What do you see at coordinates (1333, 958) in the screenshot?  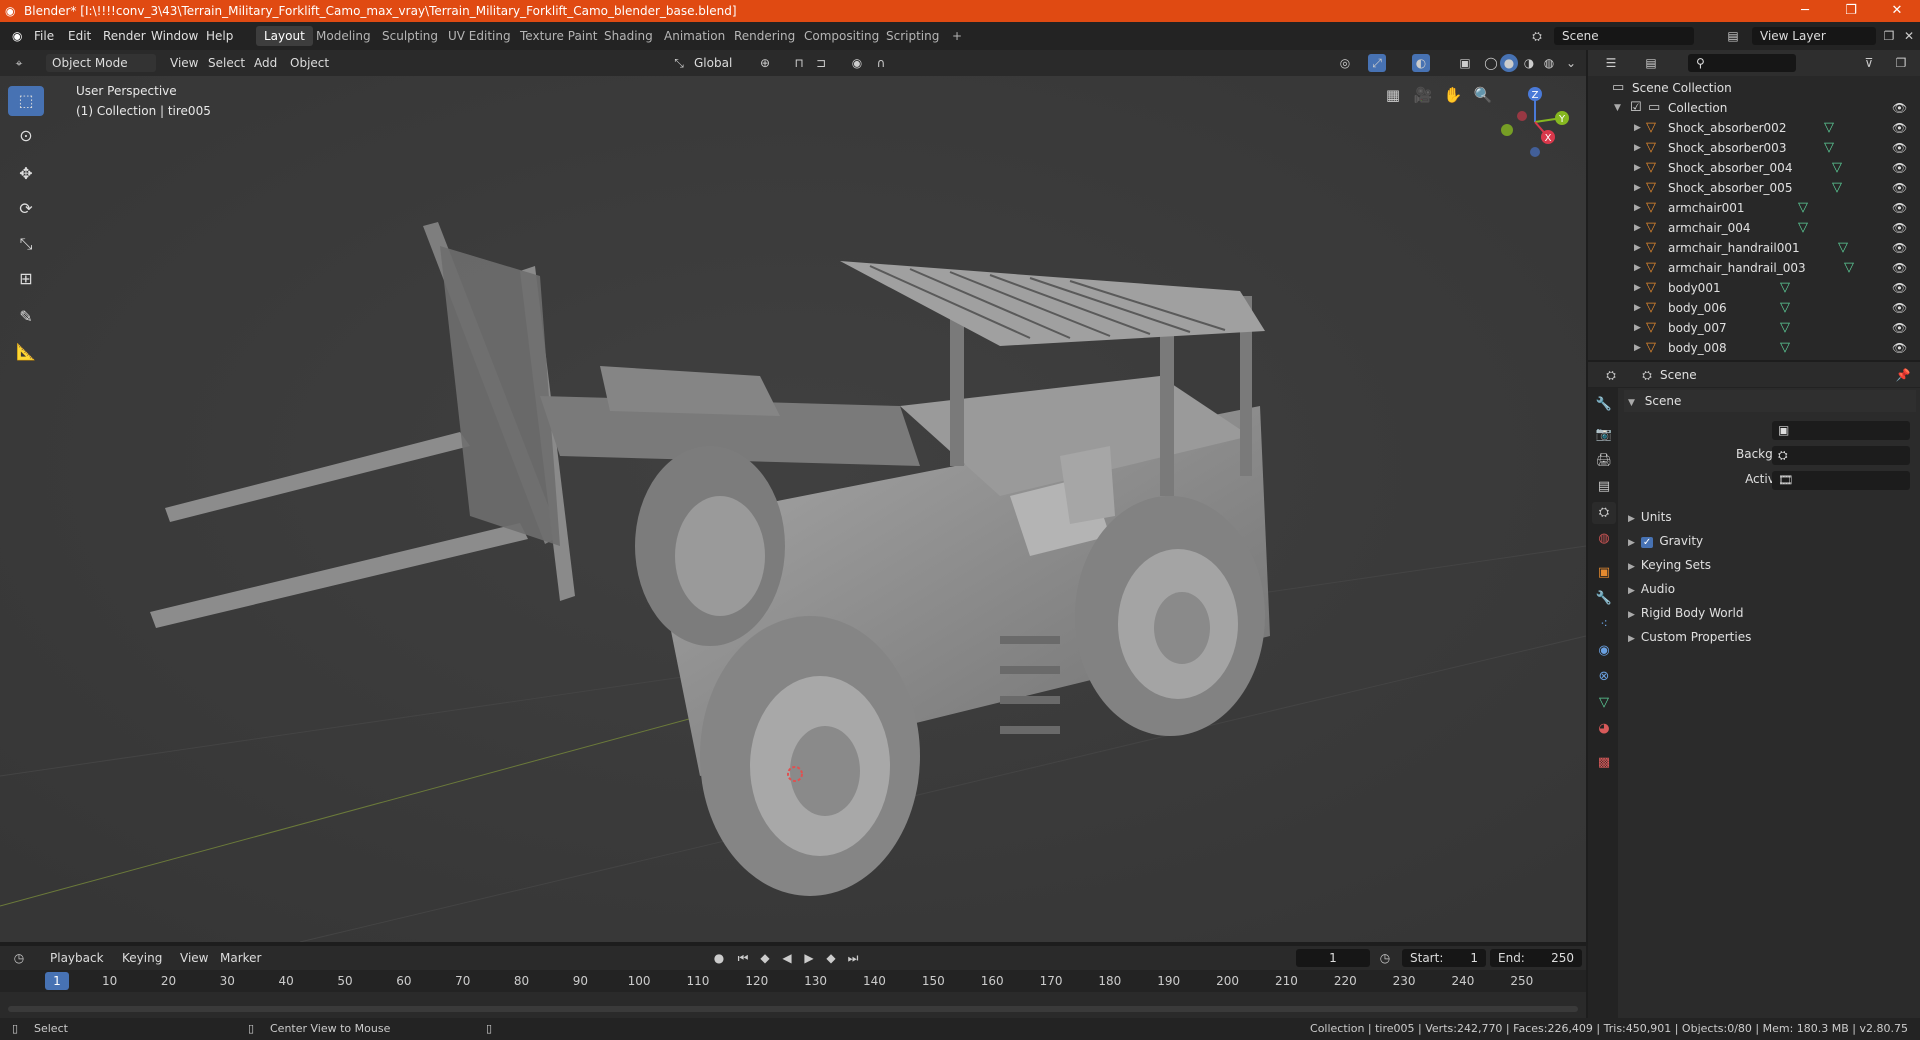 I see `current-frame-field: 1` at bounding box center [1333, 958].